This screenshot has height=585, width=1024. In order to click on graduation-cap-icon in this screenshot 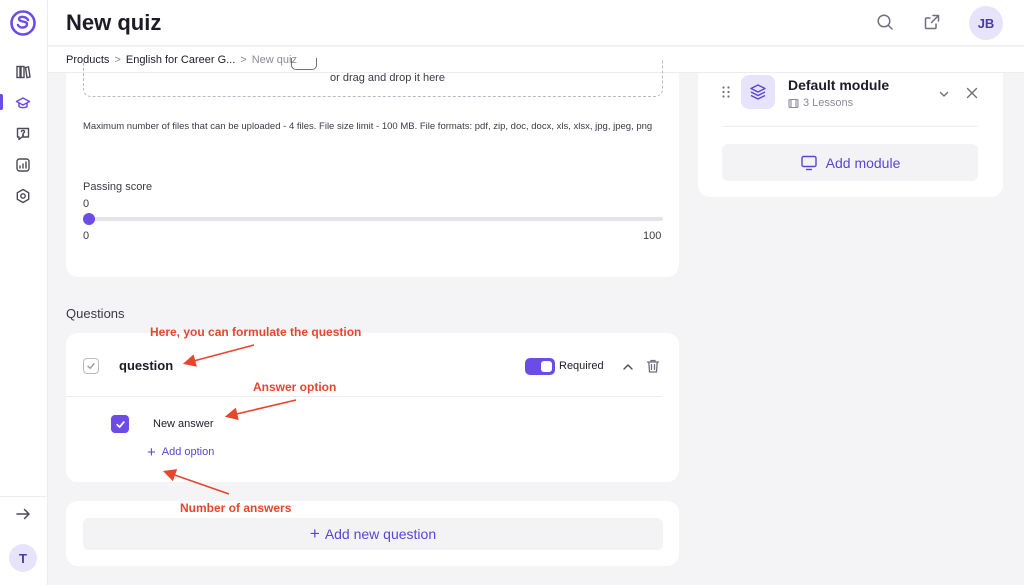, I will do `click(23, 103)`.